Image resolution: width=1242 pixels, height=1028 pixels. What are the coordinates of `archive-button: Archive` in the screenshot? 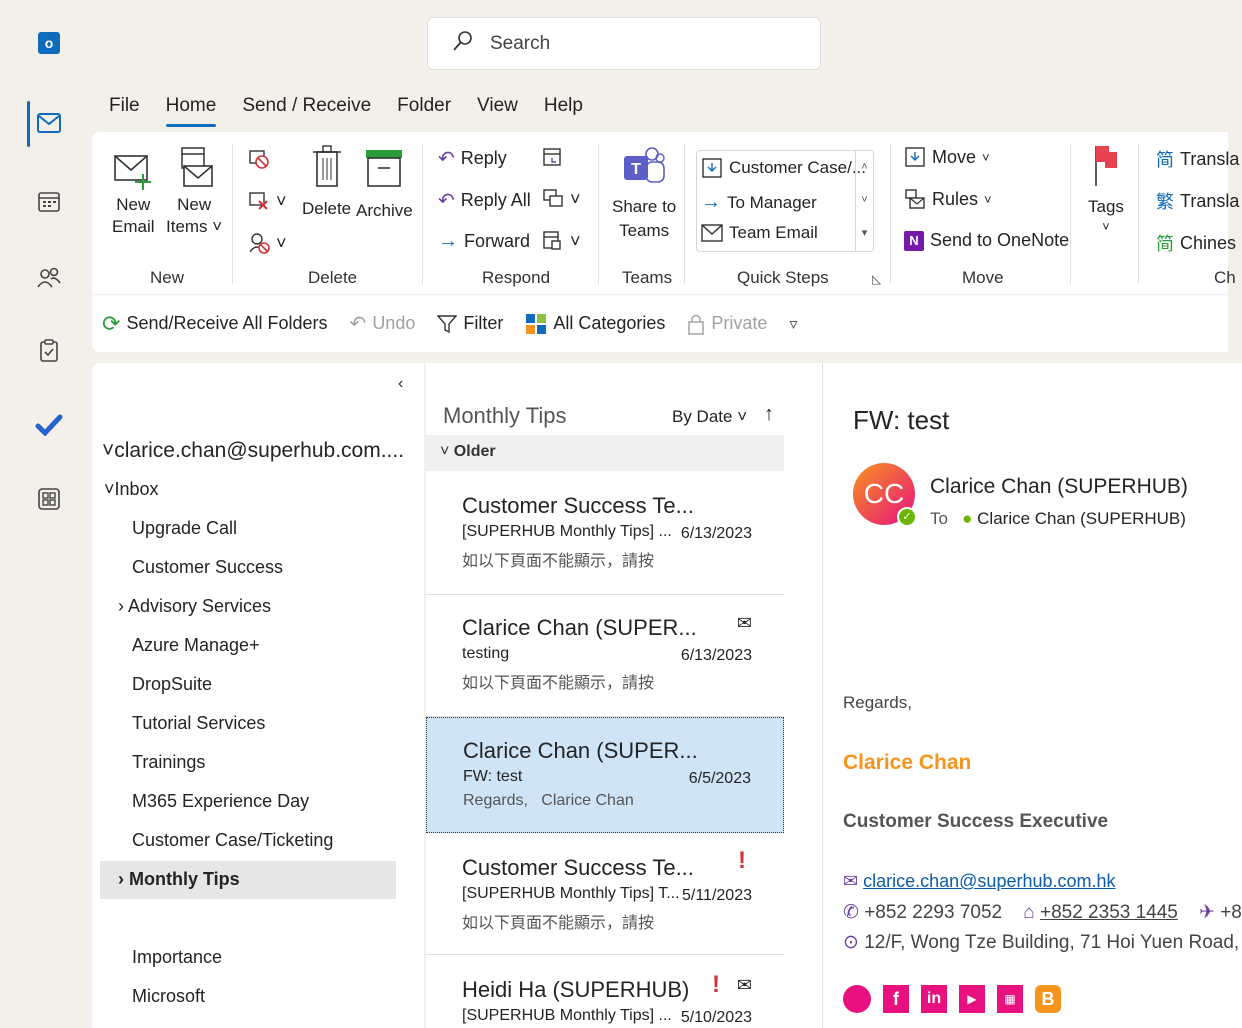 It's located at (384, 185).